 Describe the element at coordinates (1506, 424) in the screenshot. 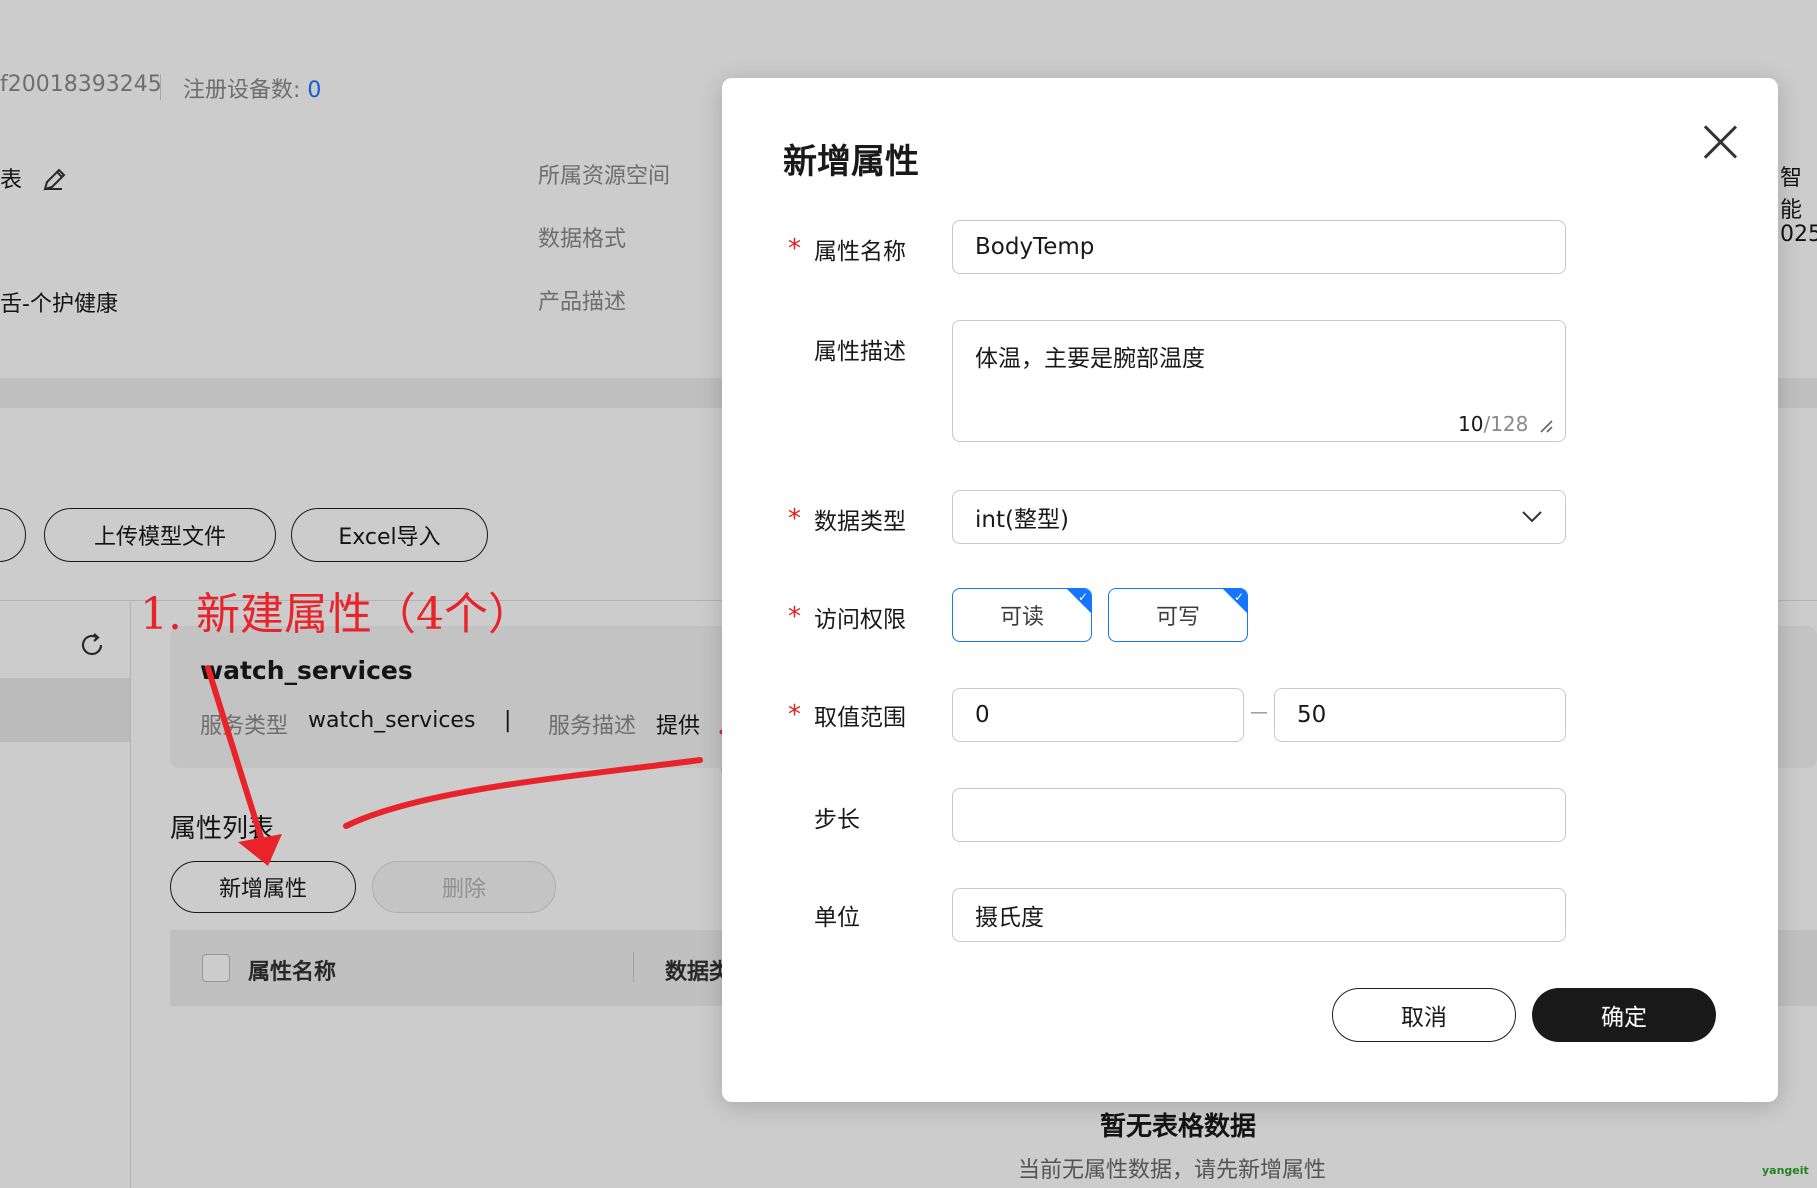

I see `desc-count-max: /128` at that location.